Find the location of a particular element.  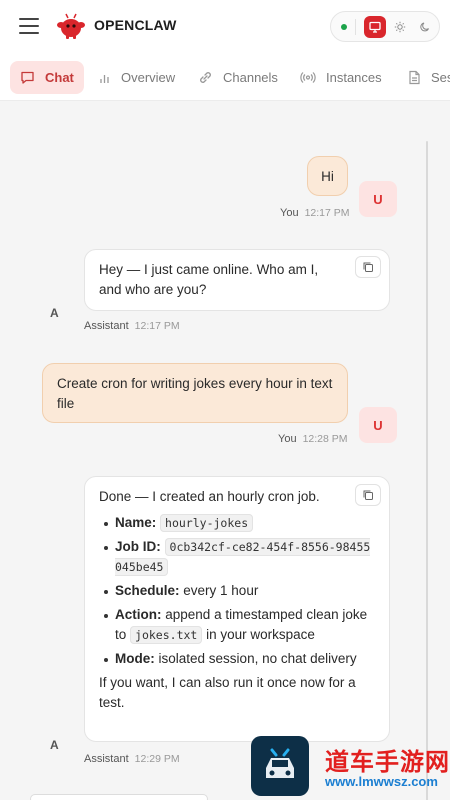

scrollbar is located at coordinates (427, 470).